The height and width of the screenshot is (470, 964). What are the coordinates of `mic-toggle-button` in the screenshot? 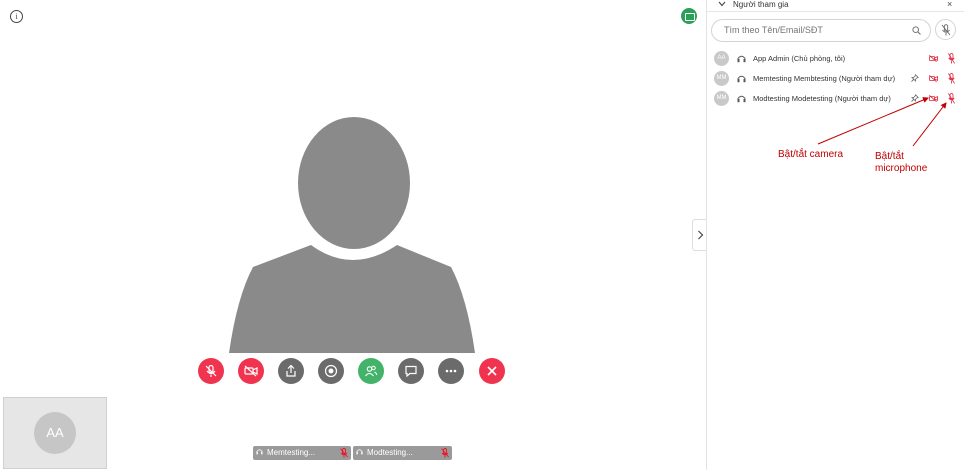 It's located at (211, 371).